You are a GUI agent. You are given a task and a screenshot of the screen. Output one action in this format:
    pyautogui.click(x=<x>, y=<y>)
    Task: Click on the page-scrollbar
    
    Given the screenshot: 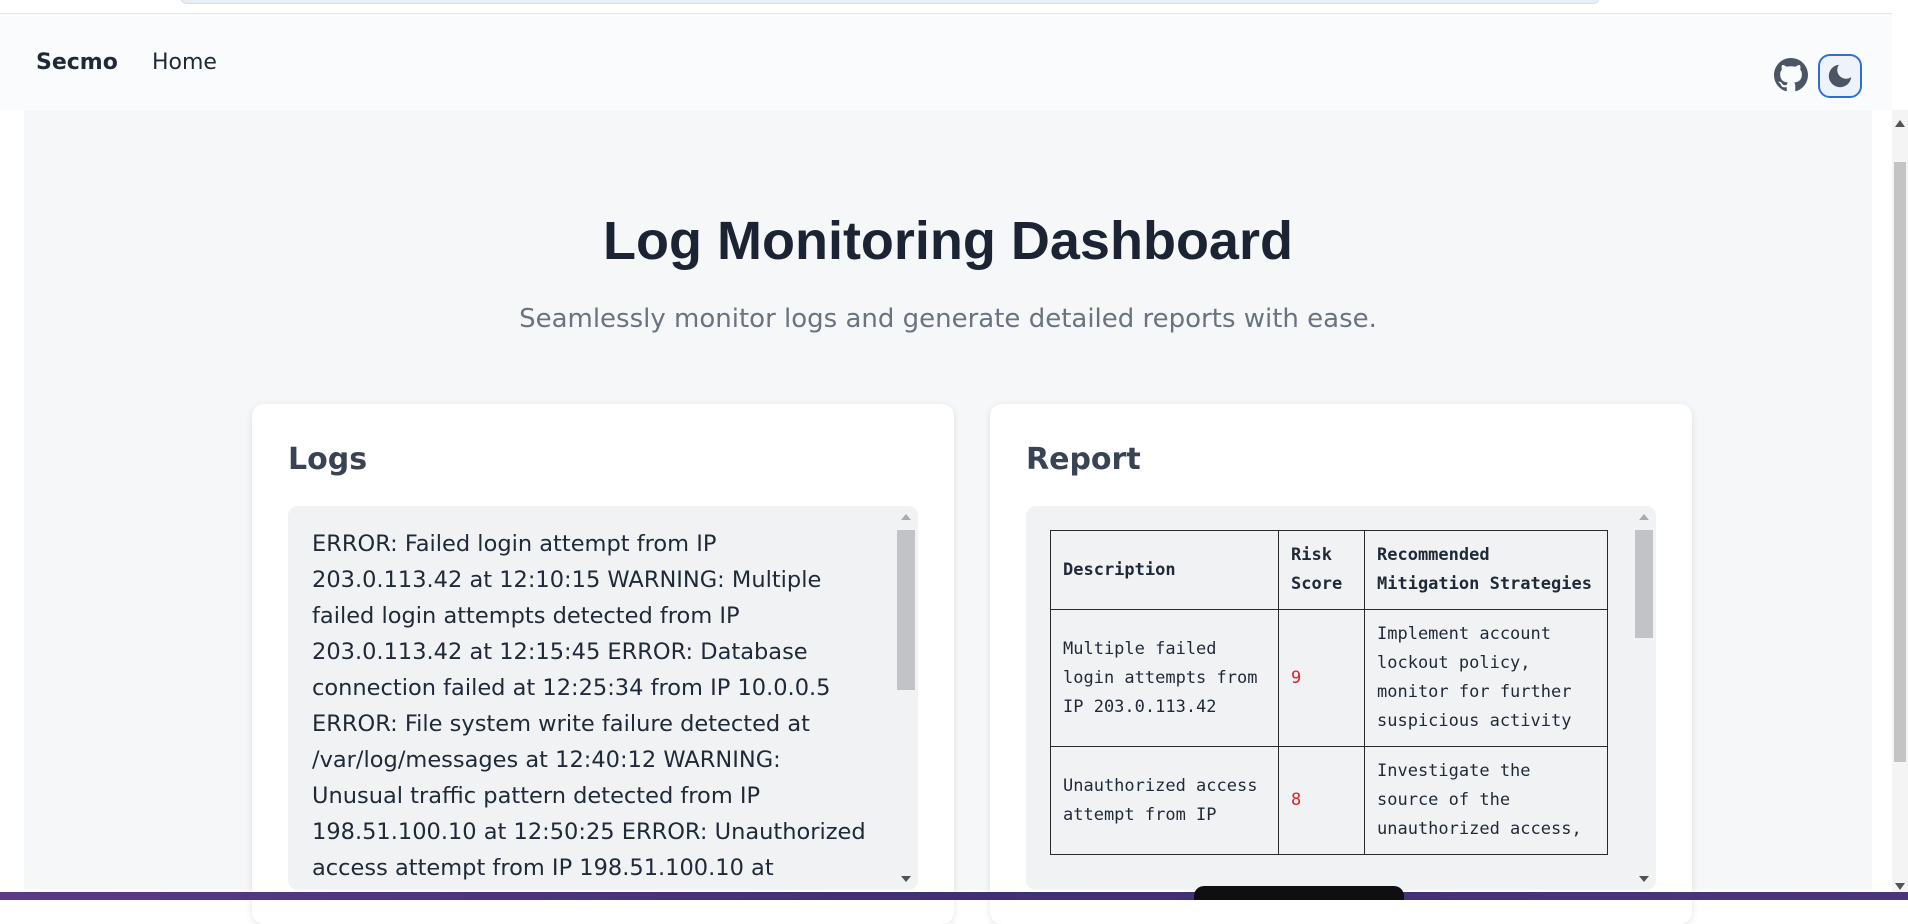 What is the action you would take?
    pyautogui.click(x=1900, y=505)
    